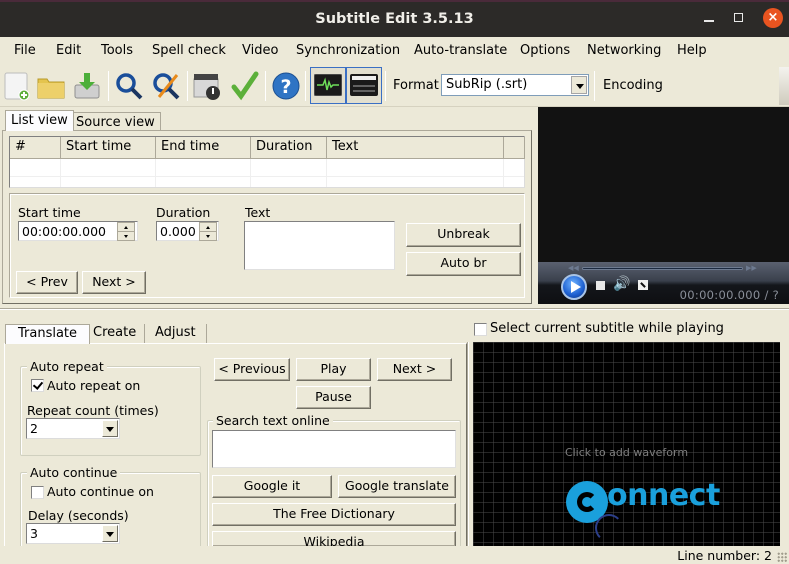 The image size is (789, 564). What do you see at coordinates (37, 385) in the screenshot?
I see `auto-repeat-checkbox` at bounding box center [37, 385].